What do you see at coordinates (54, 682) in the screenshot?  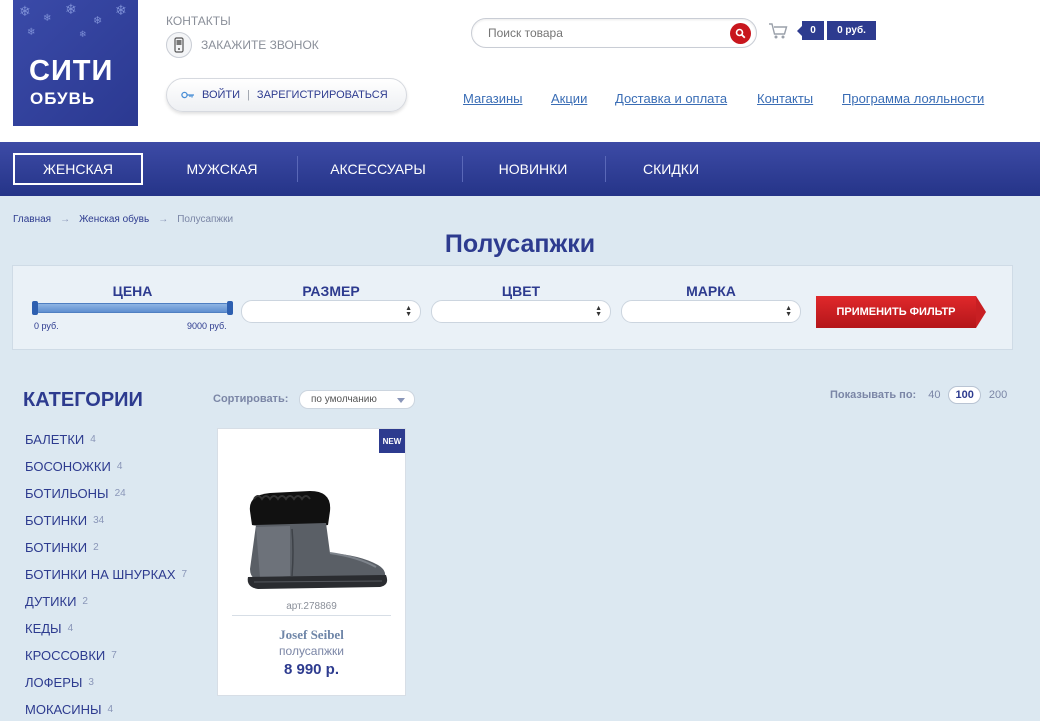 I see `category-name: ЛОФЕРЫ` at bounding box center [54, 682].